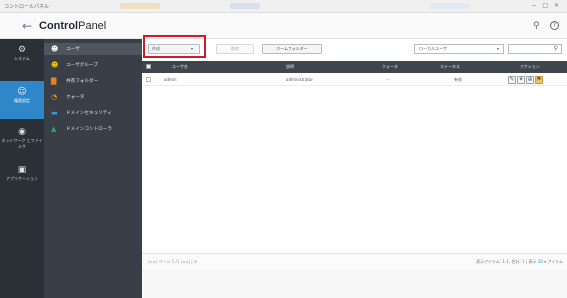 This screenshot has width=567, height=298. I want to click on quota-icon: ◔, so click(54, 97).